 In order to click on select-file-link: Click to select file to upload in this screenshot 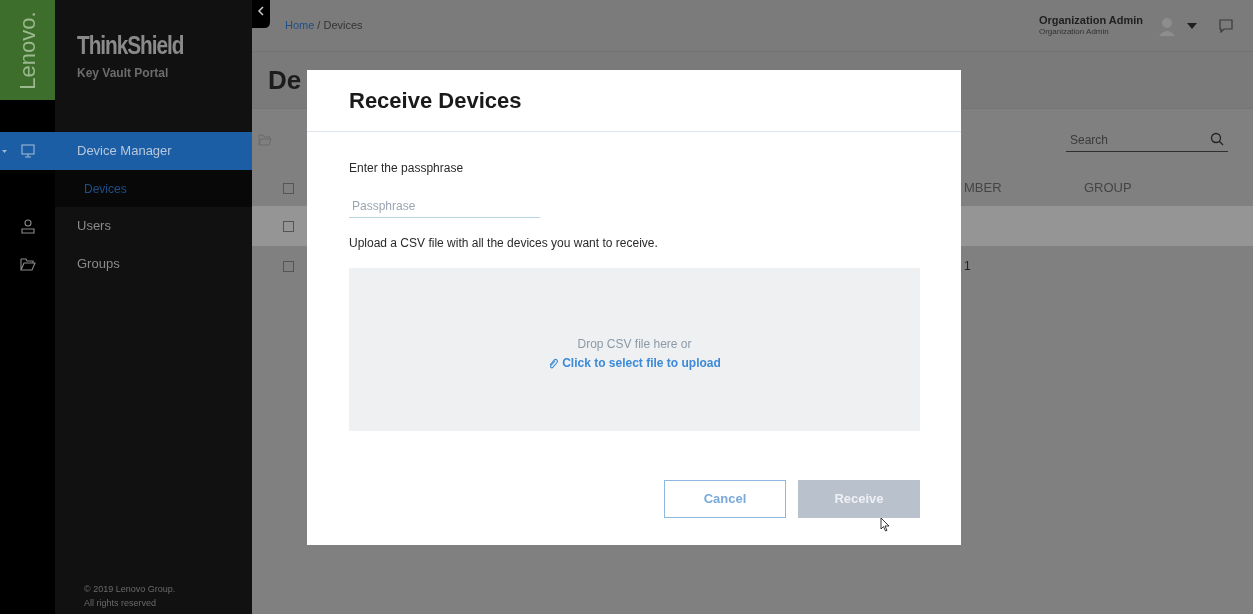, I will do `click(634, 363)`.